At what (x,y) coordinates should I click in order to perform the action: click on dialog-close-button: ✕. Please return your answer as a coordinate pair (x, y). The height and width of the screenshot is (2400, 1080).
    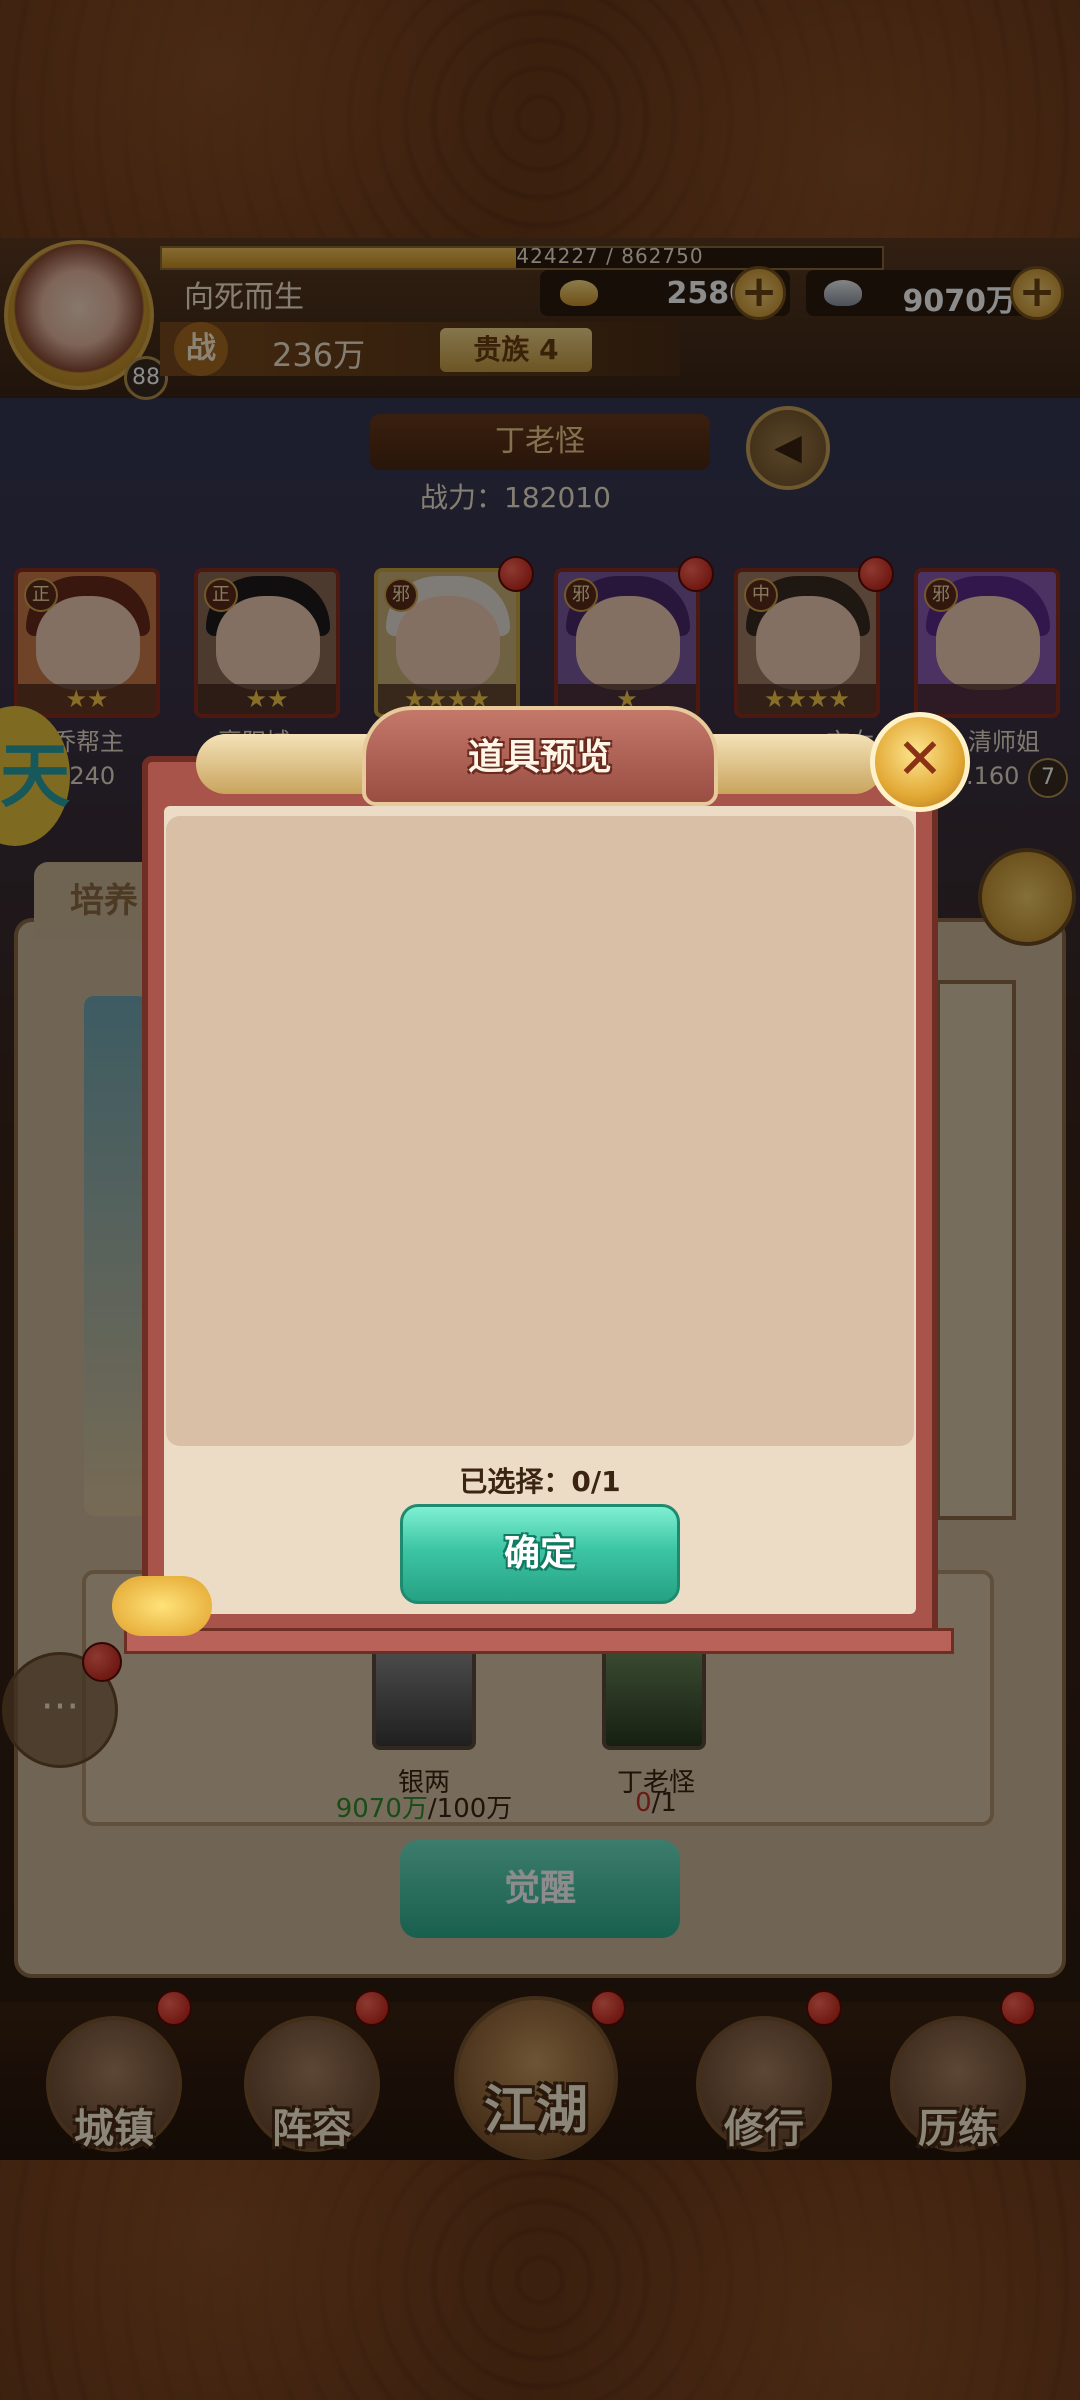
    Looking at the image, I should click on (920, 762).